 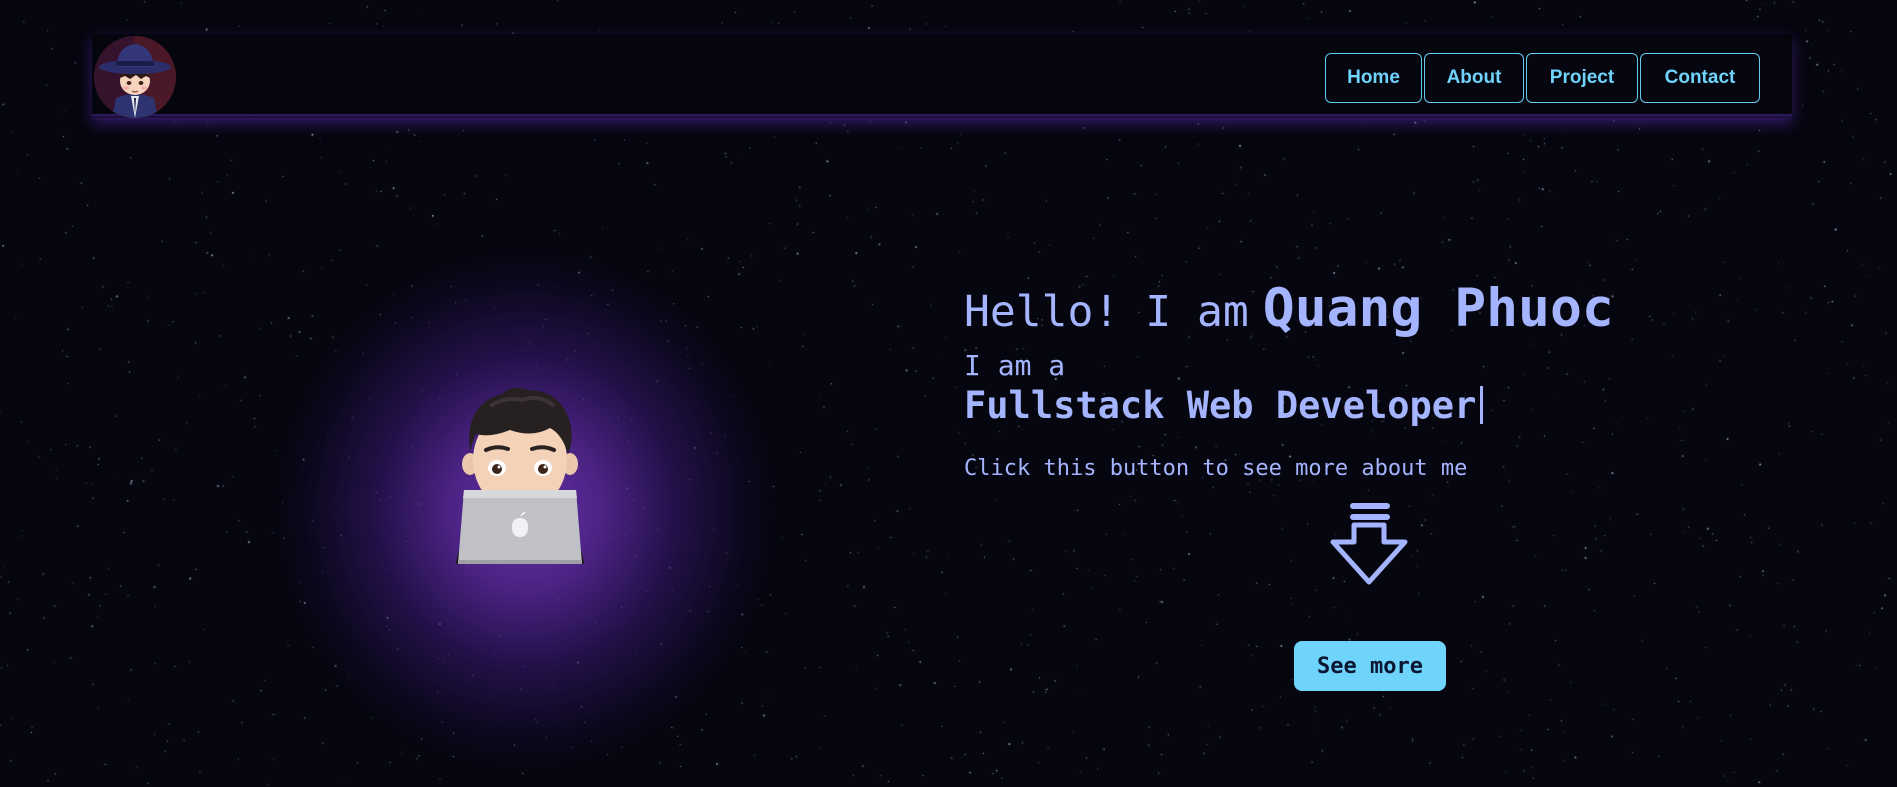 What do you see at coordinates (1438, 308) in the screenshot?
I see `developer-name: Quang Phuoc` at bounding box center [1438, 308].